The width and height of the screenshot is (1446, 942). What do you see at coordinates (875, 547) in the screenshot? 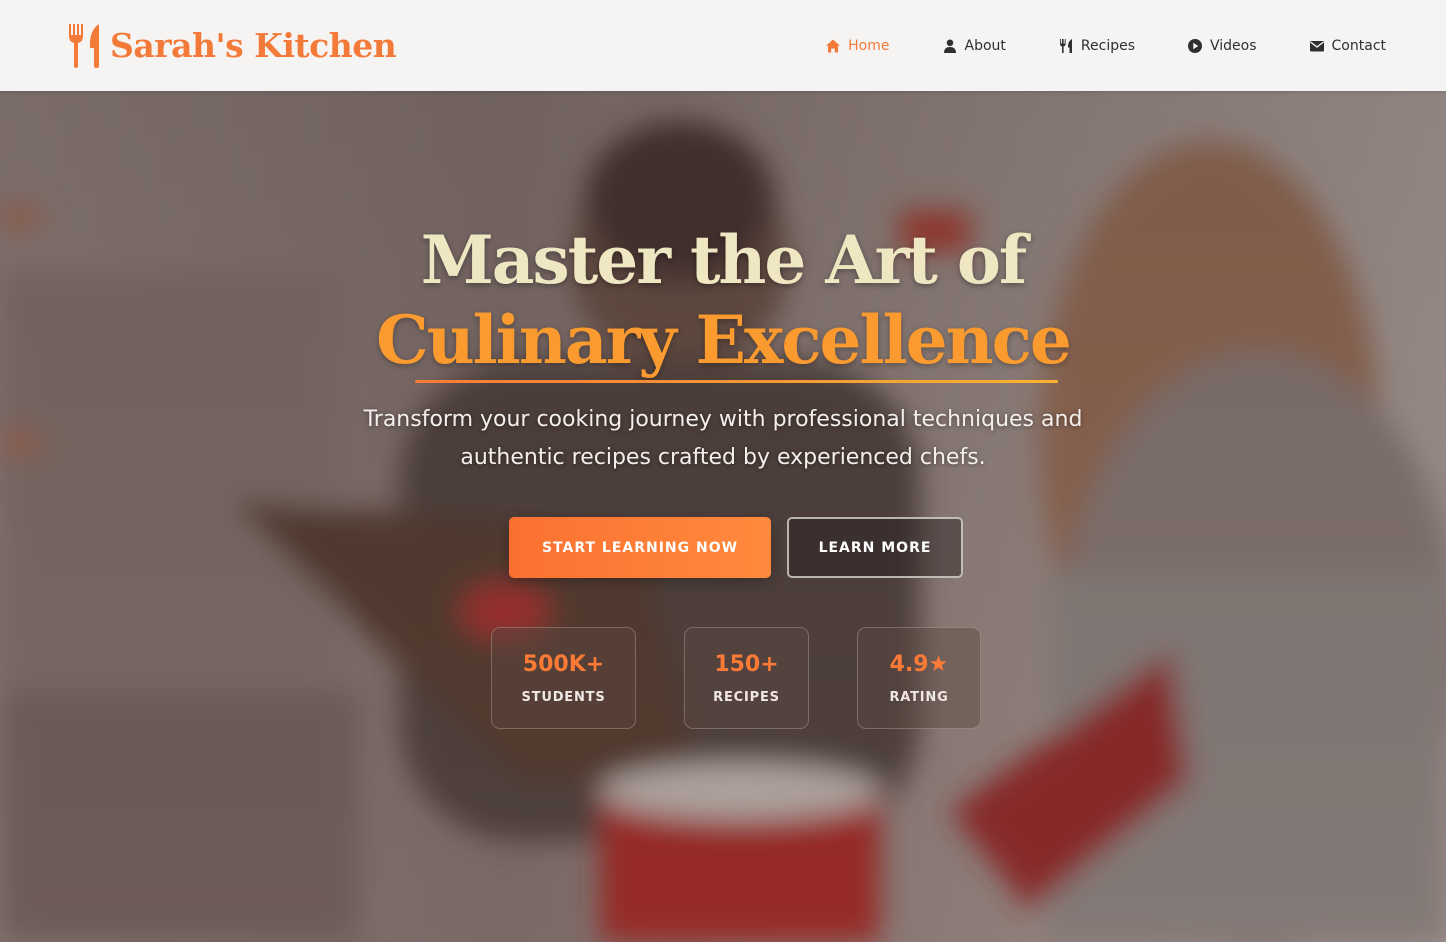
I see `learn-more-button: LEARN MORE` at bounding box center [875, 547].